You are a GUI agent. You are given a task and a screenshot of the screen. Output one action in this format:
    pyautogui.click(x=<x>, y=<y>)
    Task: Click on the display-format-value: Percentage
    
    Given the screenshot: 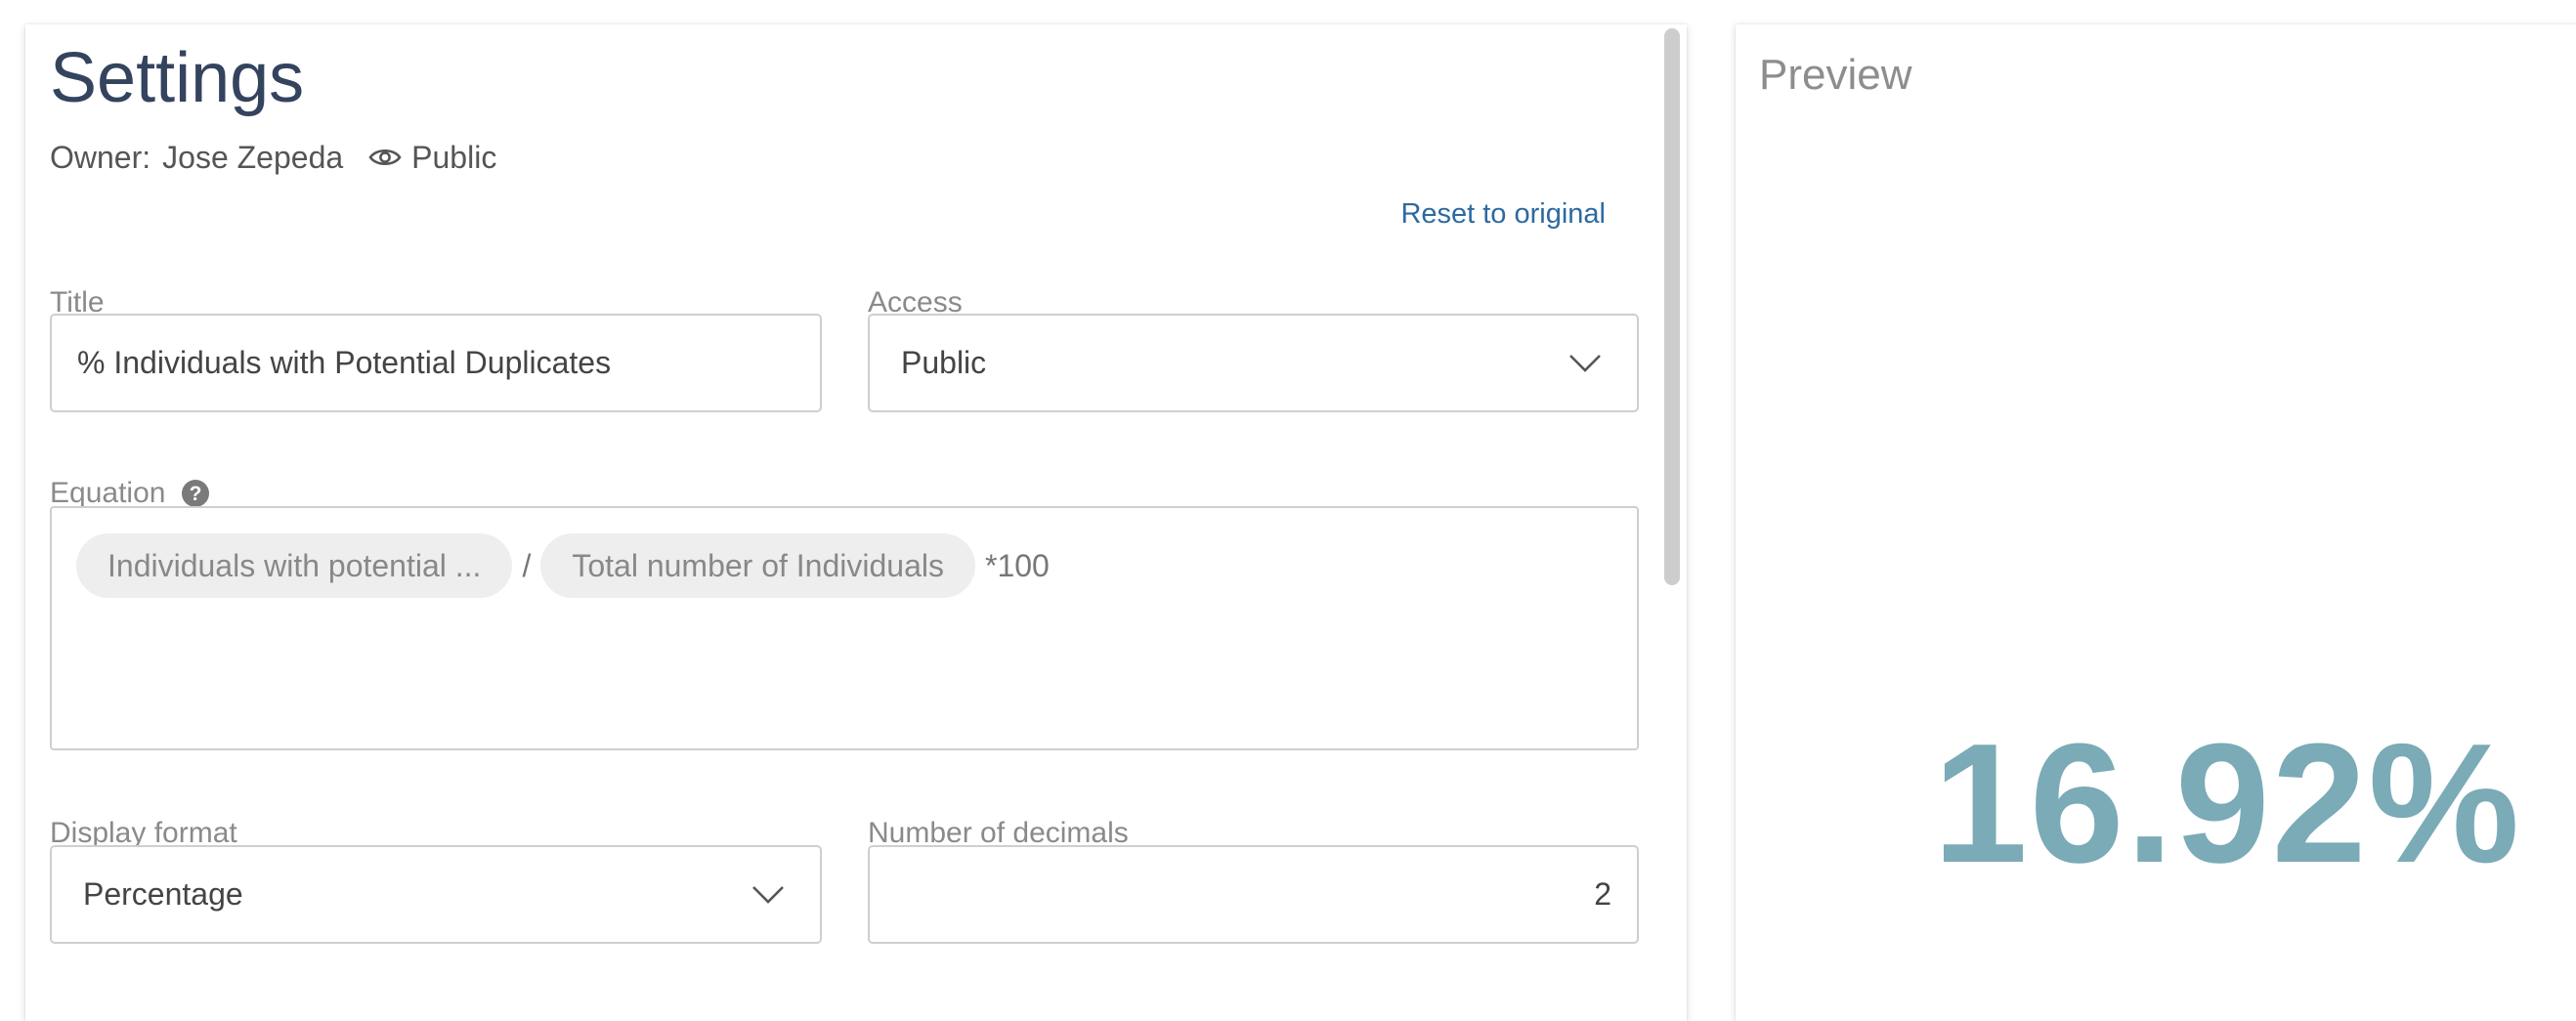 What is the action you would take?
    pyautogui.click(x=163, y=894)
    